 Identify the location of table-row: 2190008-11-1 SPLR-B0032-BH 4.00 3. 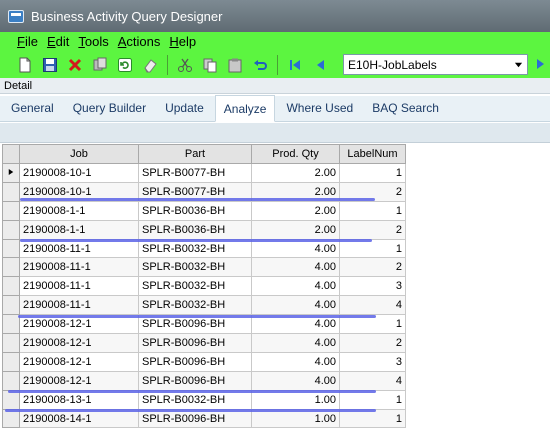
(204, 286).